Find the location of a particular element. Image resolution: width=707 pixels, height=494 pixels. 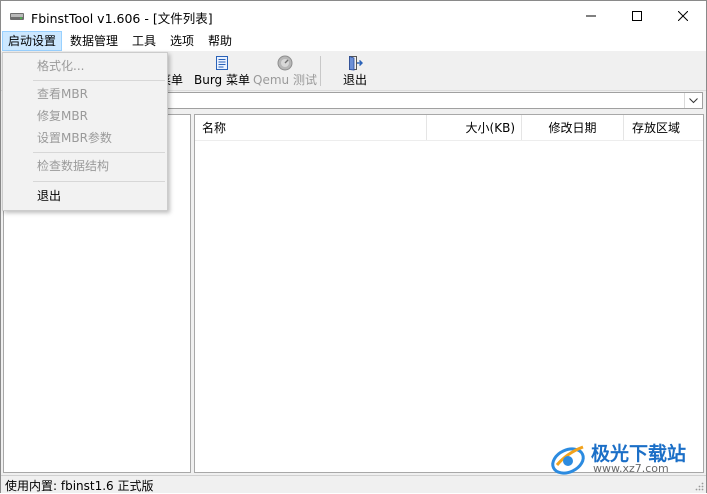

menu-item-check-structure: 检查数据结构 is located at coordinates (85, 166).